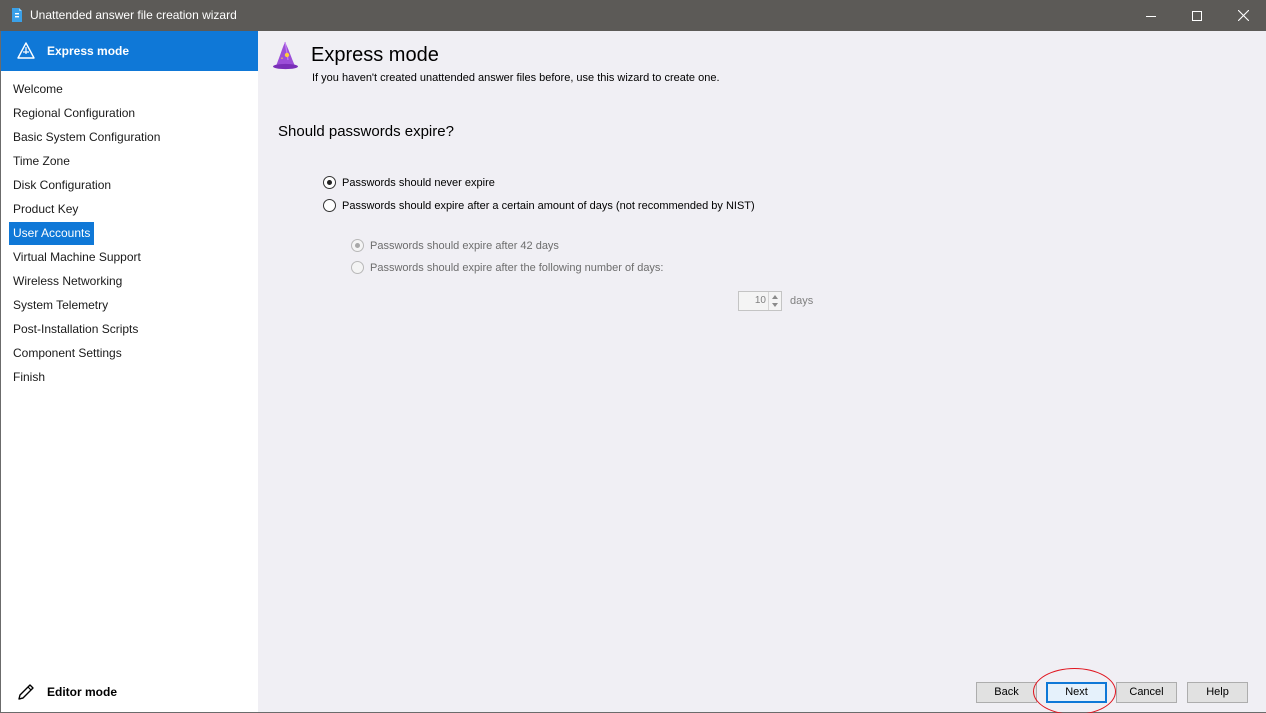  I want to click on window-title: Unattended answer file creation wizard, so click(133, 15).